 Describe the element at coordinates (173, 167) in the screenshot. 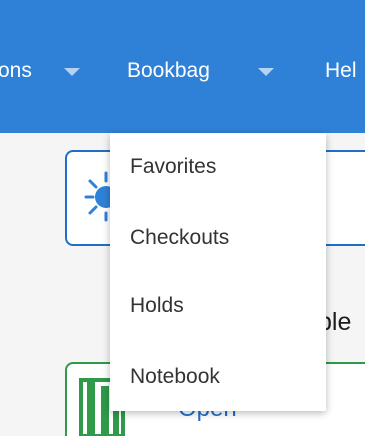

I see `menu-item-favorites: Favorites` at that location.